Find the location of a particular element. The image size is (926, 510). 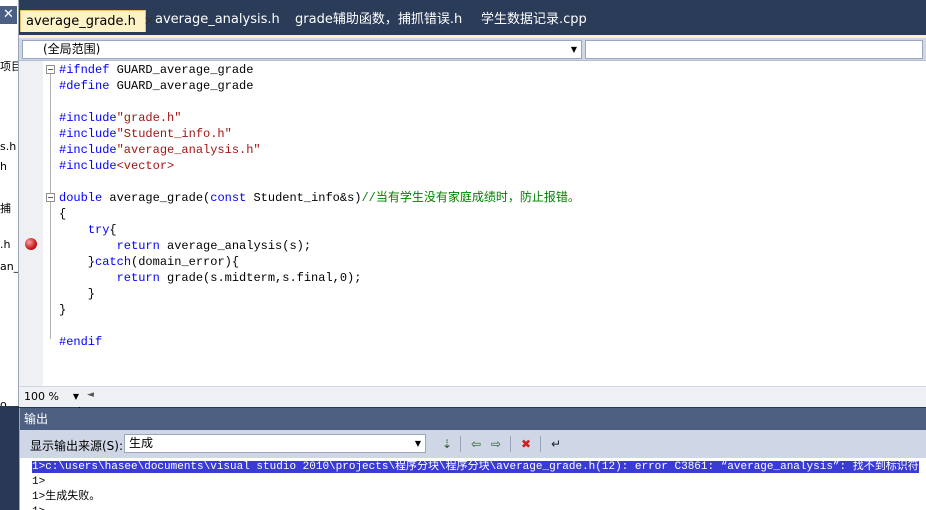

scope-value: (全局范围) is located at coordinates (72, 49).